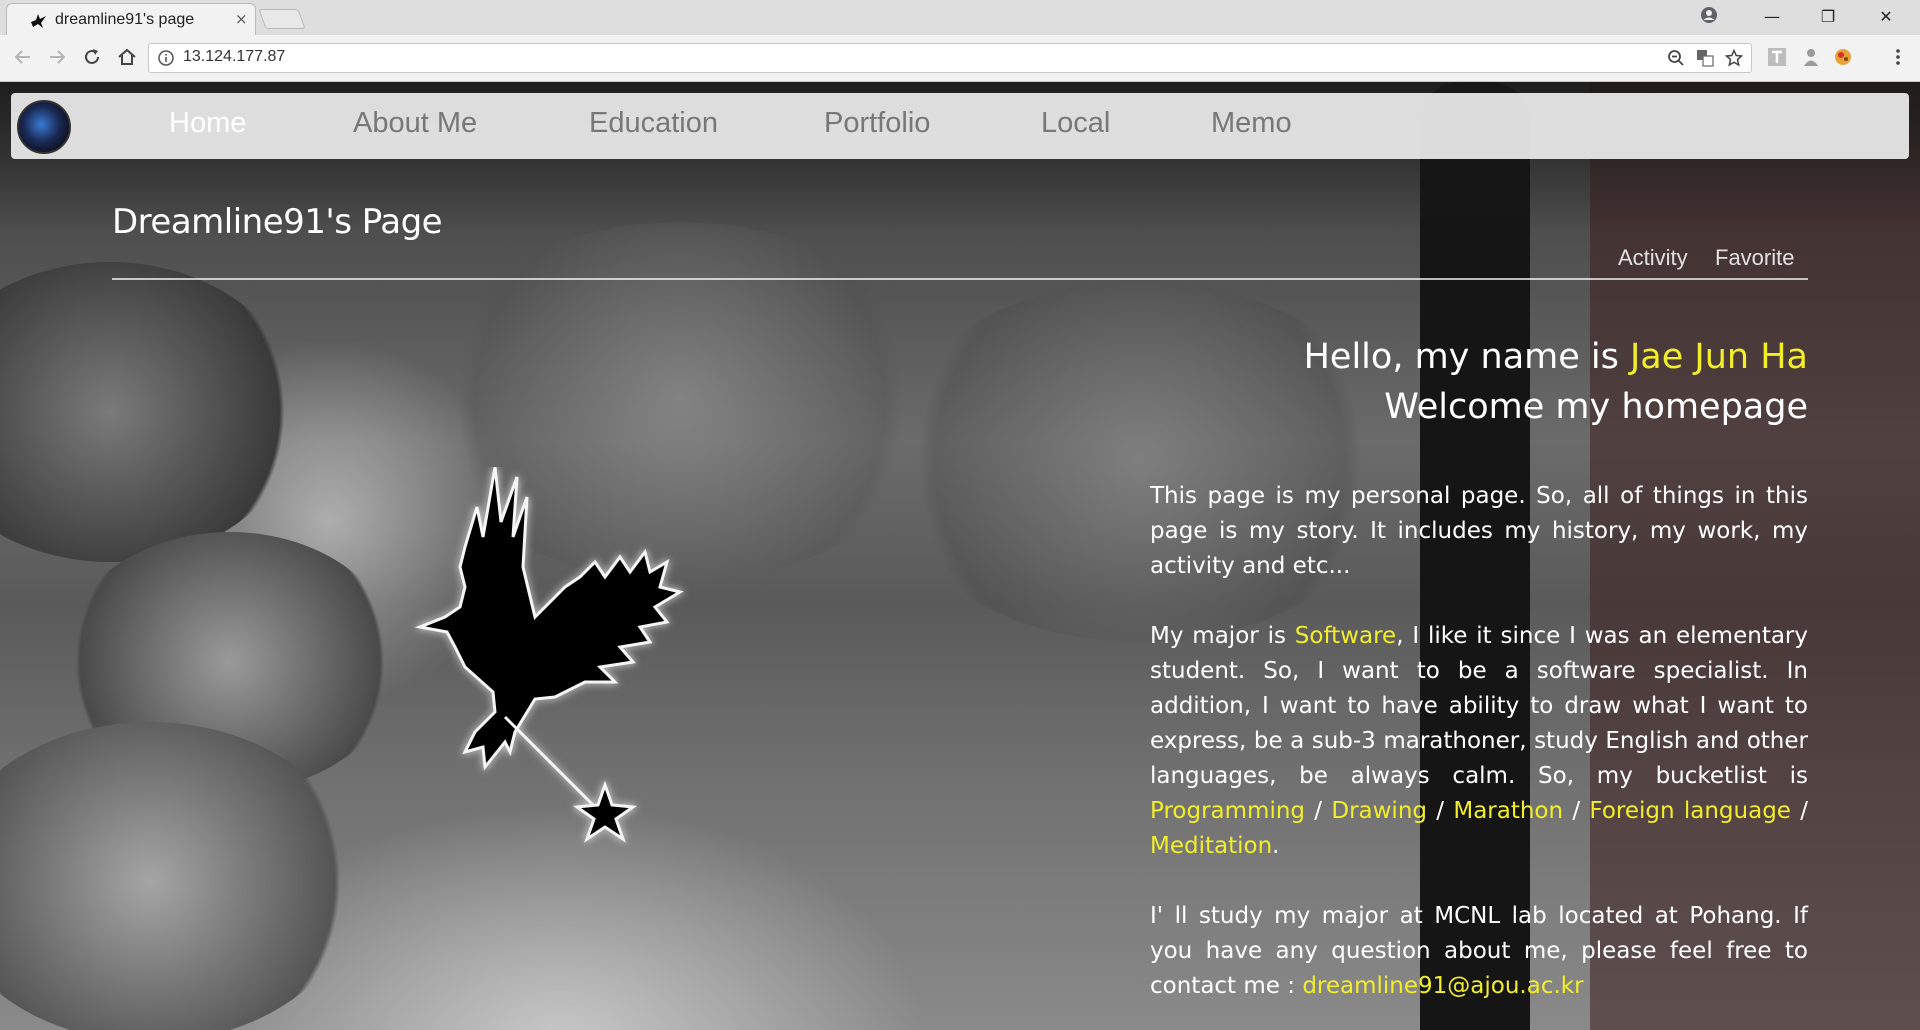 This screenshot has width=1920, height=1030. What do you see at coordinates (1251, 123) in the screenshot?
I see `nav-memo: Memo` at bounding box center [1251, 123].